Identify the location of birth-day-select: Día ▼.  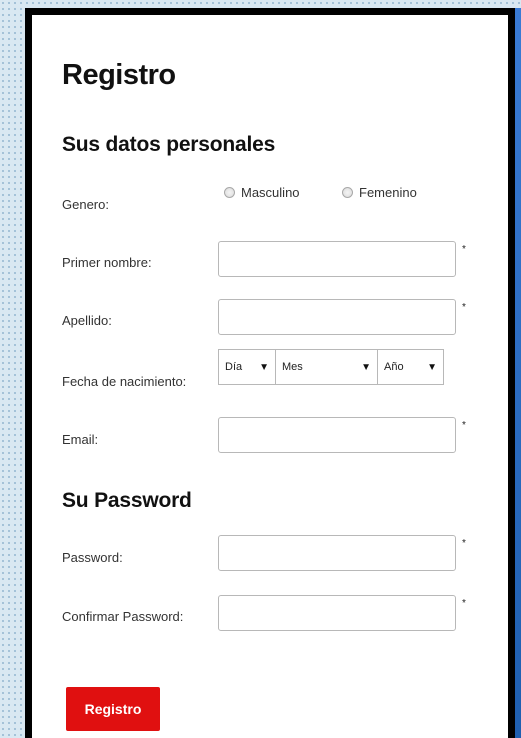
(247, 367).